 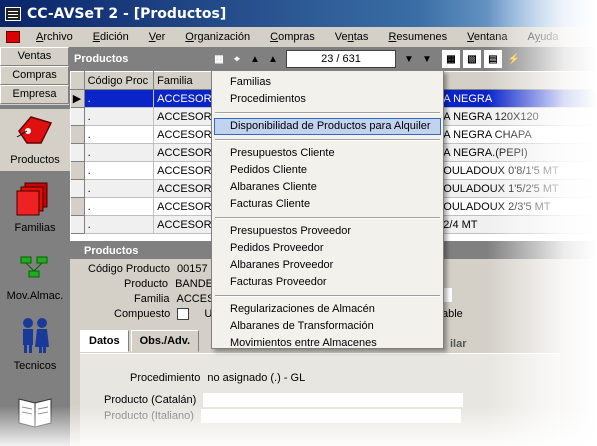 I want to click on column-header-codigo: Código Proc, so click(x=119, y=80).